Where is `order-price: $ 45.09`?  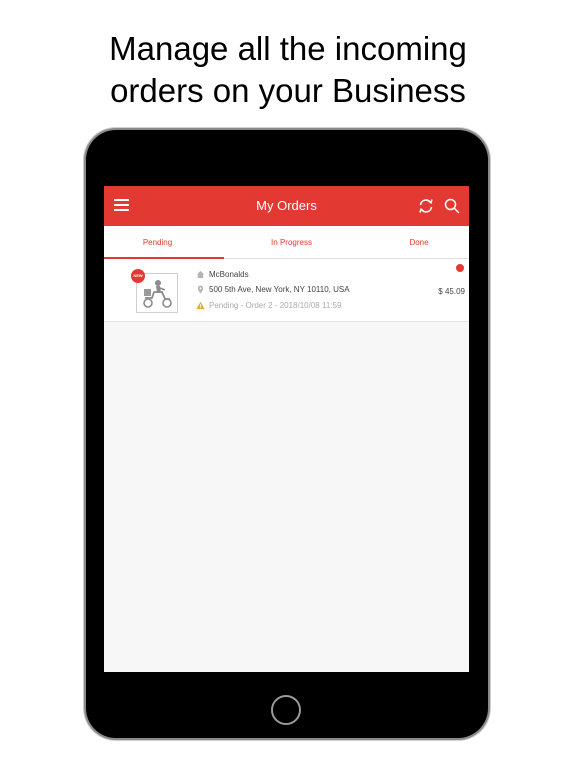
order-price: $ 45.09 is located at coordinates (451, 291).